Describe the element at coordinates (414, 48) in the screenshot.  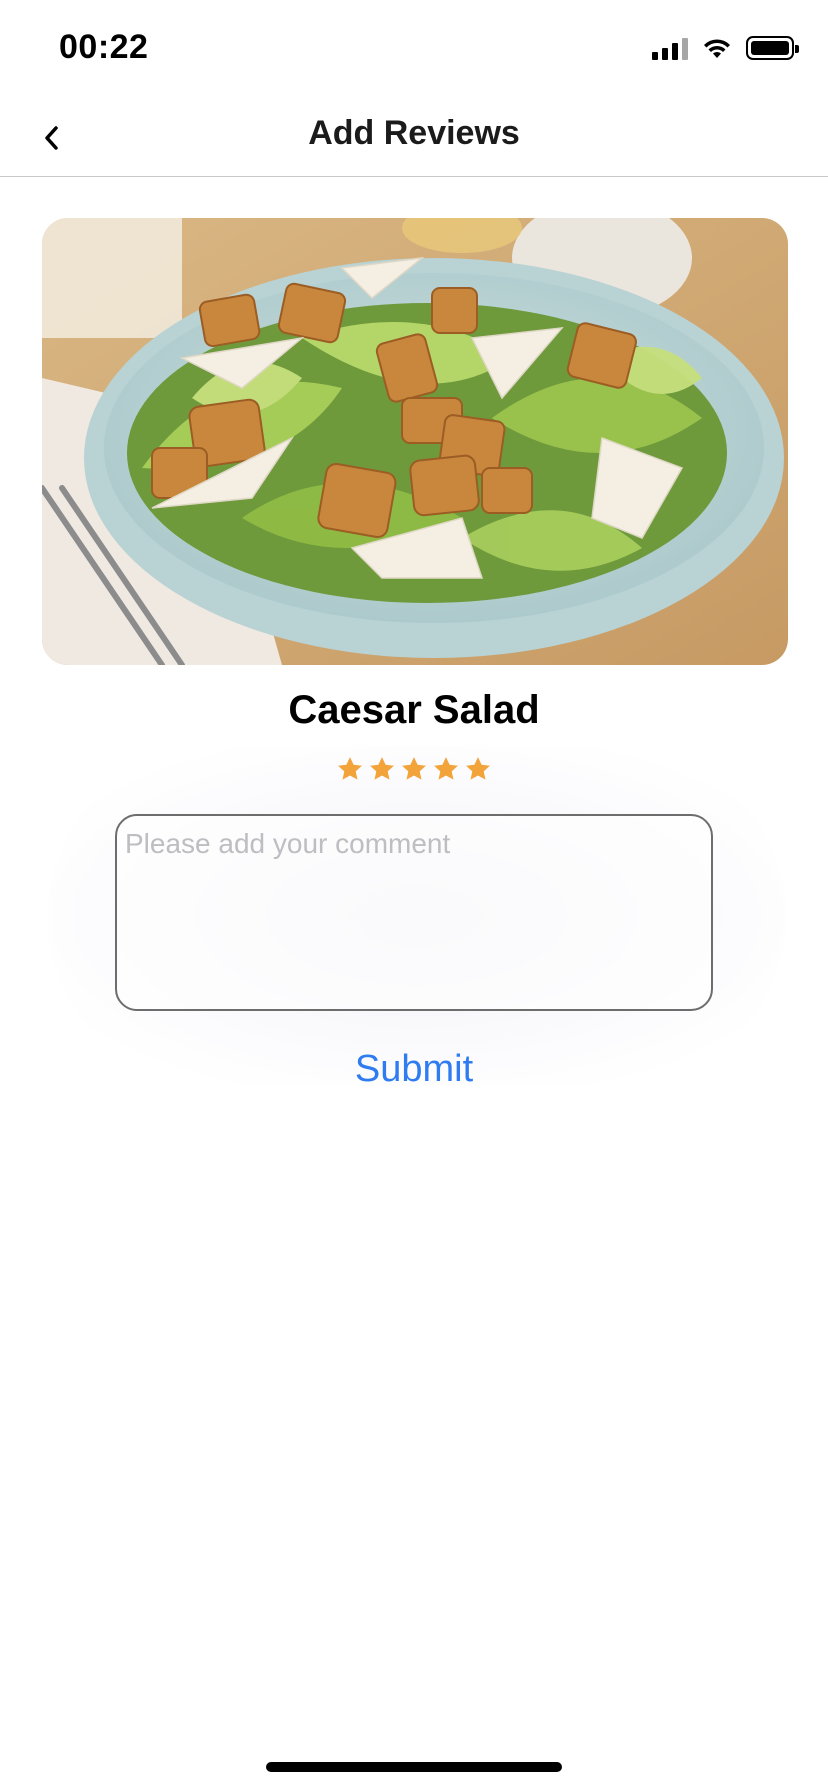
I see `status-bar: 00:22` at that location.